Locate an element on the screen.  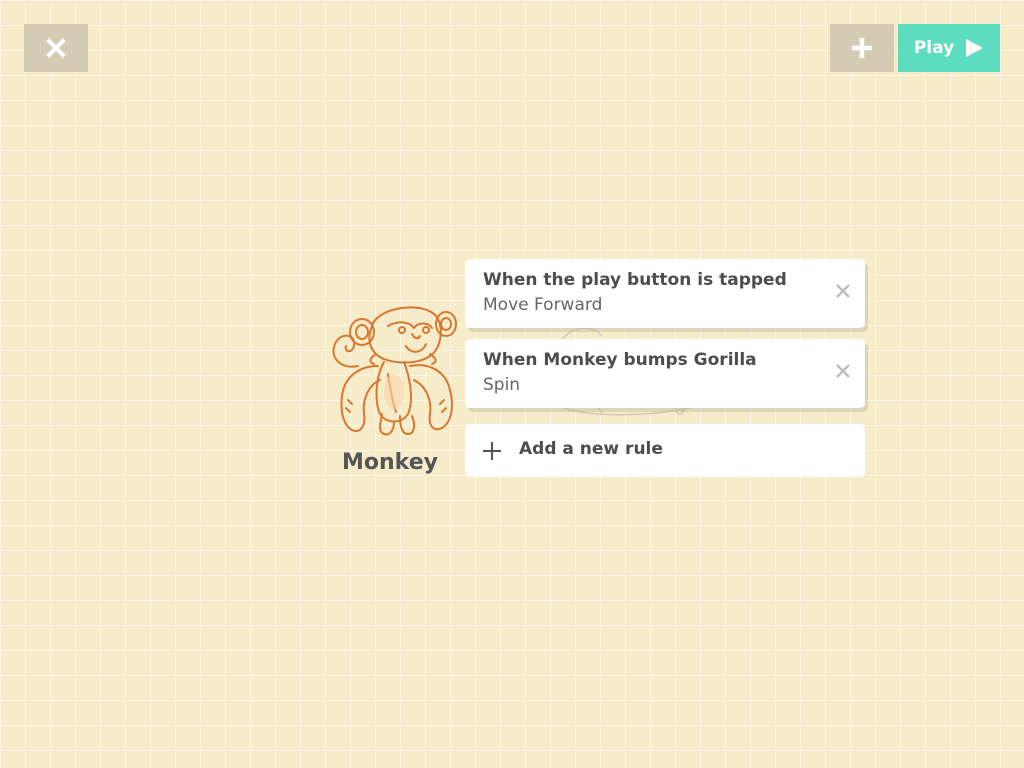
character-monkey: Monkey is located at coordinates (390, 391).